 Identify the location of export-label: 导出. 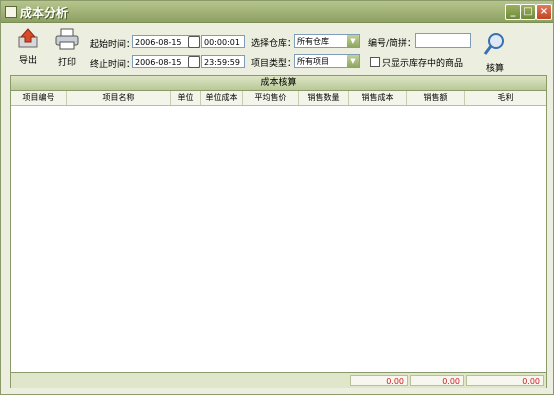
(27, 61).